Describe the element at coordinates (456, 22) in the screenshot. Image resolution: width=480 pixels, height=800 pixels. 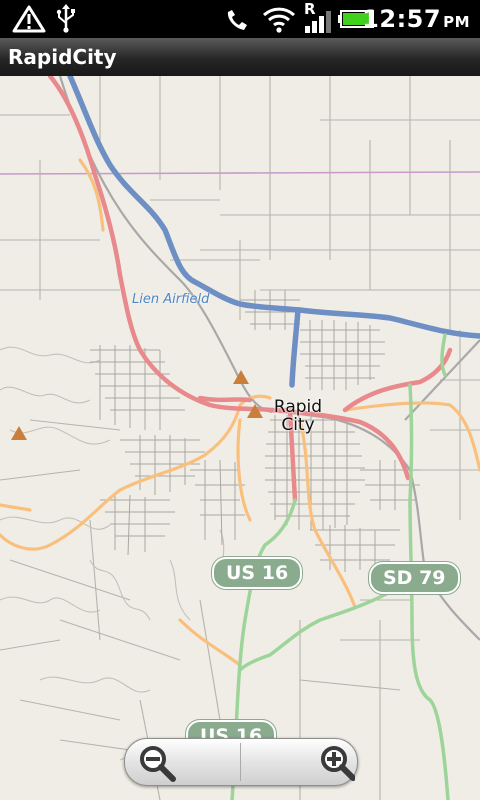
I see `clock-ampm: PM` at that location.